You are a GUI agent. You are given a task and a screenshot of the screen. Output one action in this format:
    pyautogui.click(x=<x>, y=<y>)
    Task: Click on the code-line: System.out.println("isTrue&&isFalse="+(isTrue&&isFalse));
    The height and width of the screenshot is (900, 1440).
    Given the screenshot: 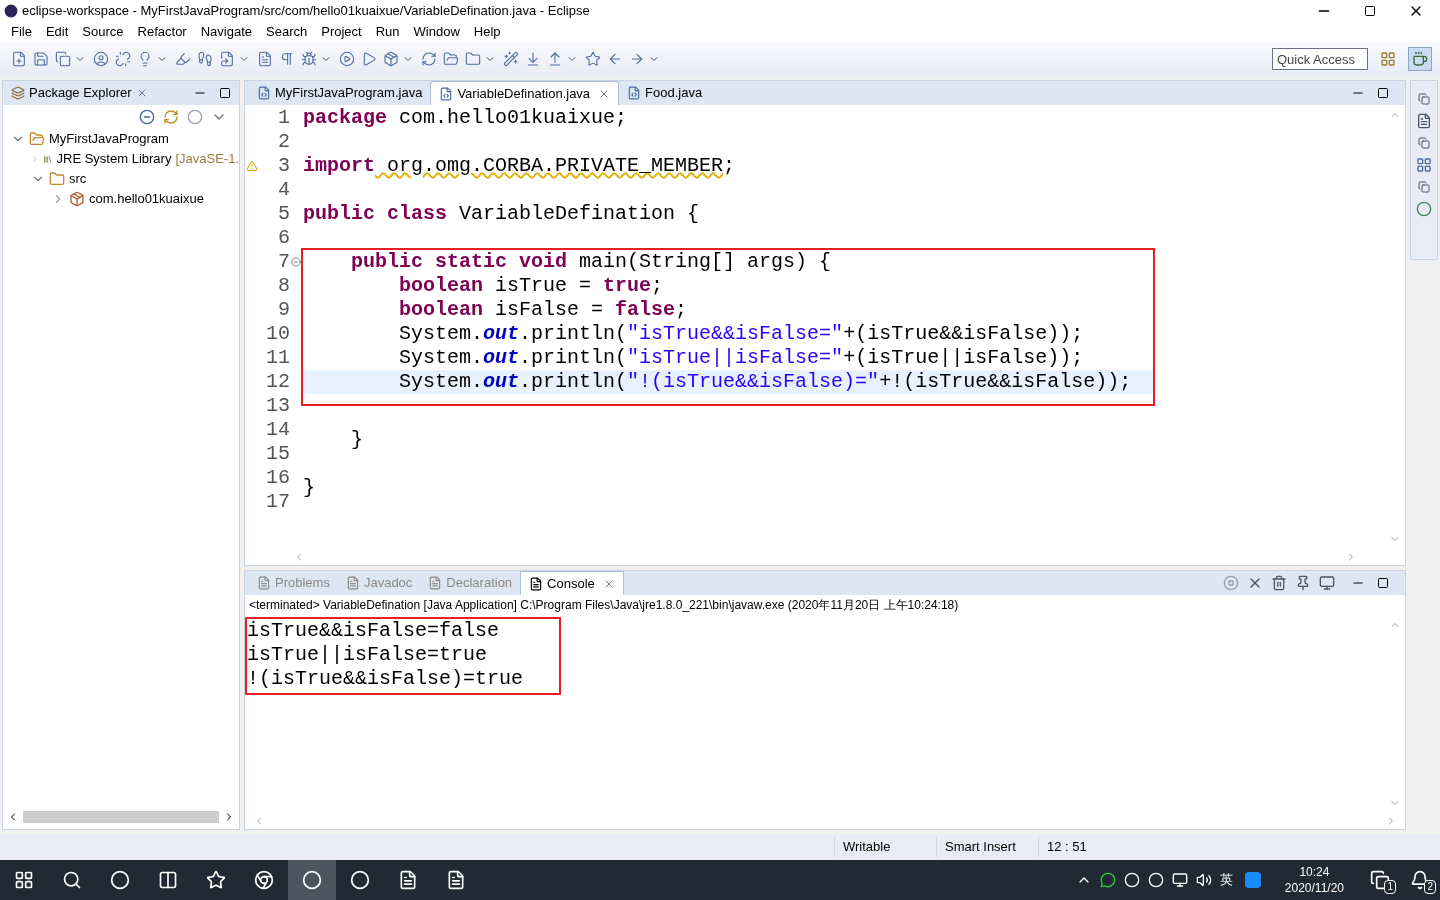 What is the action you would take?
    pyautogui.click(x=741, y=334)
    